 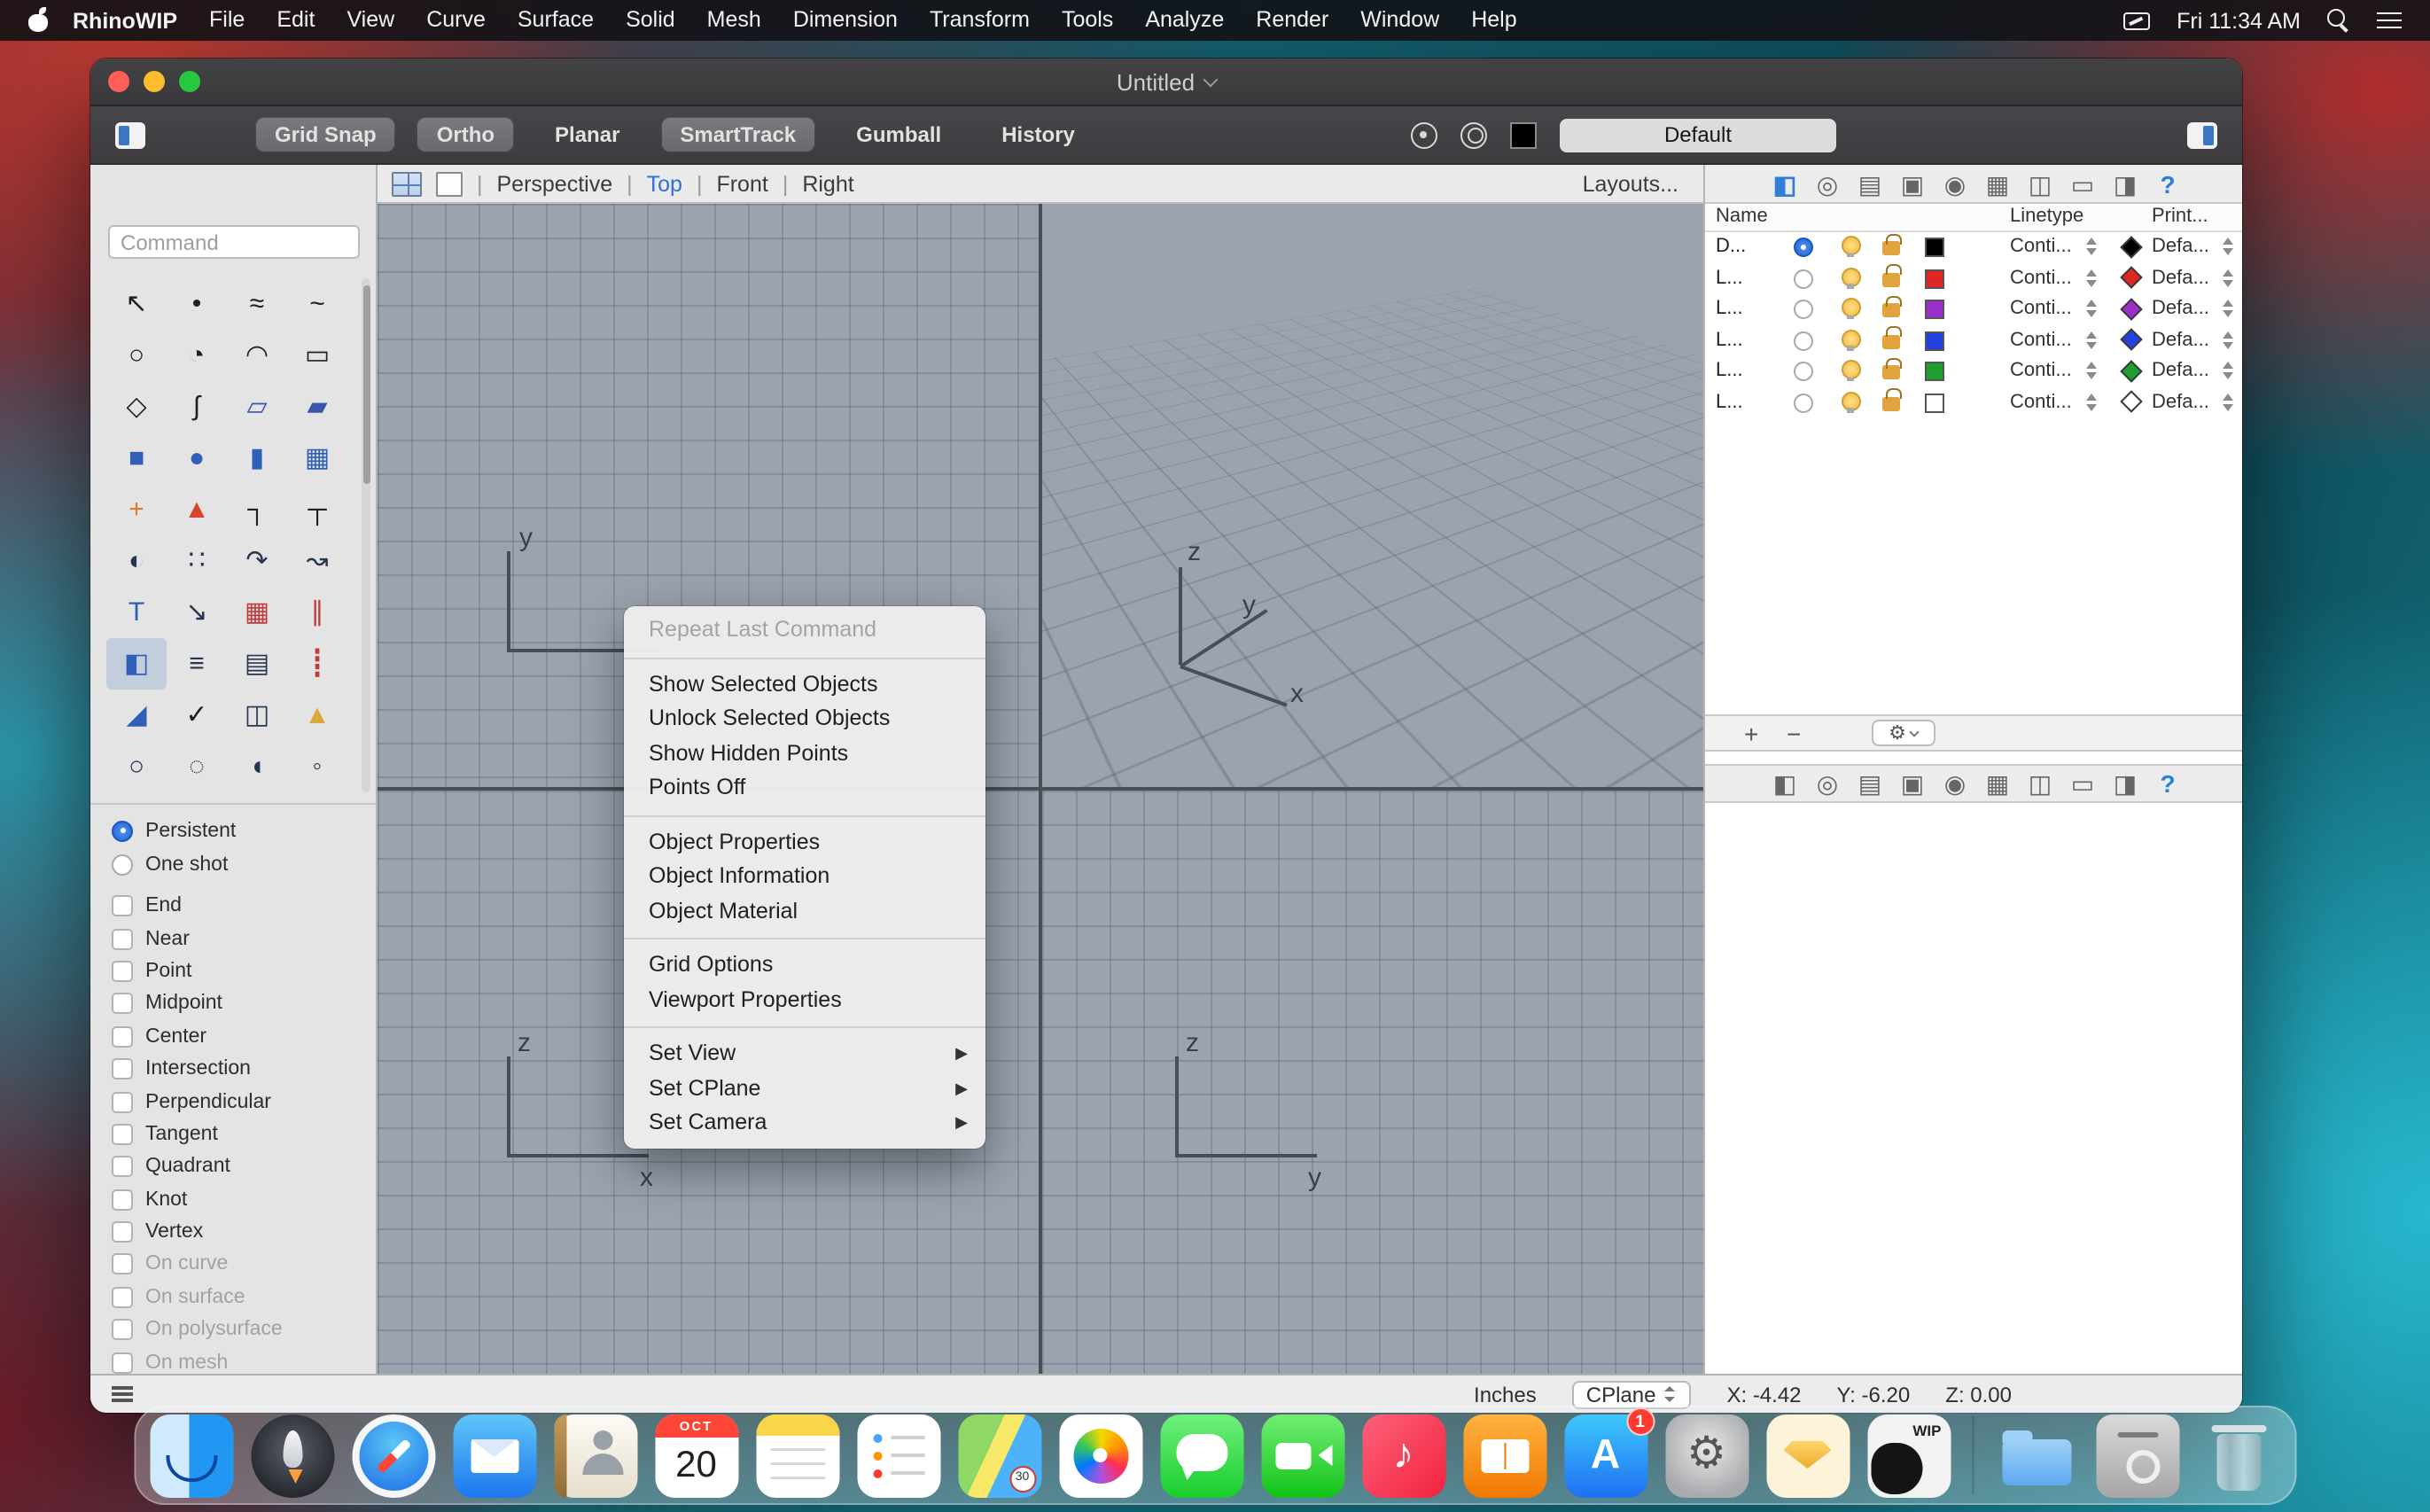 What do you see at coordinates (136, 613) in the screenshot?
I see `tool-text-icon: T` at bounding box center [136, 613].